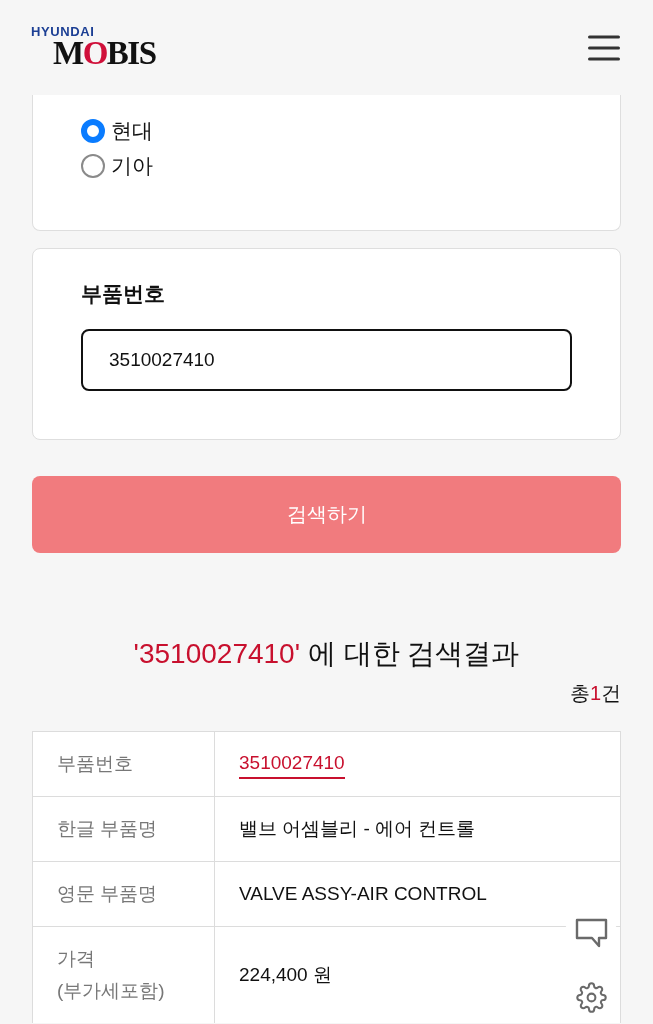  I want to click on menu-icon, so click(604, 48).